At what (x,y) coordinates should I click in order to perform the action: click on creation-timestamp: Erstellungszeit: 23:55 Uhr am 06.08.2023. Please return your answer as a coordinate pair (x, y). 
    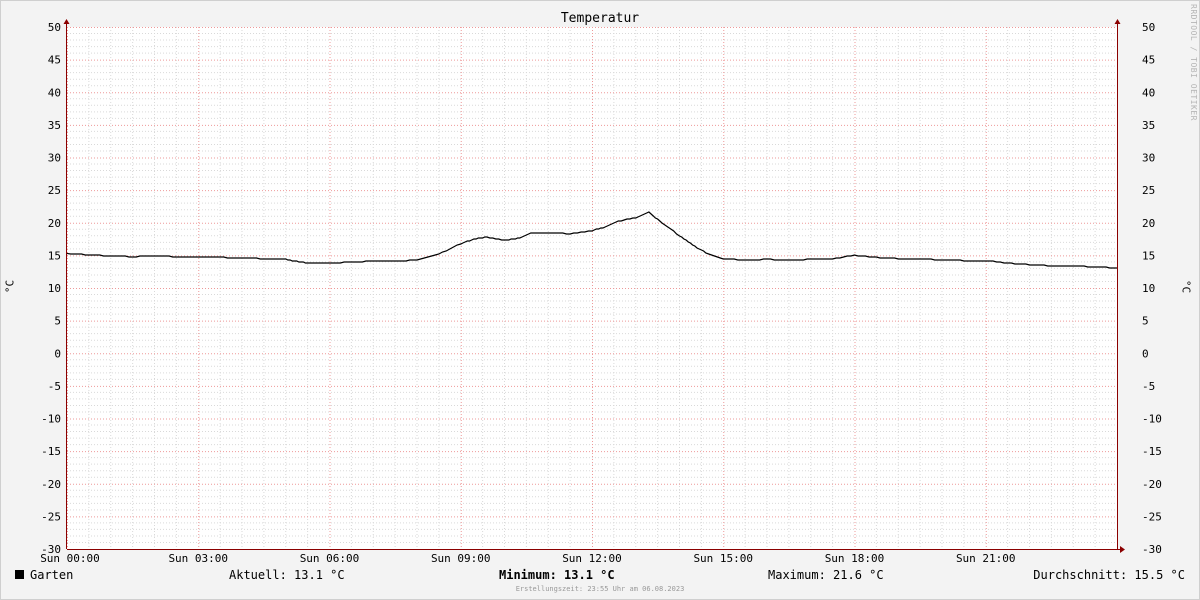
    Looking at the image, I should click on (600, 589).